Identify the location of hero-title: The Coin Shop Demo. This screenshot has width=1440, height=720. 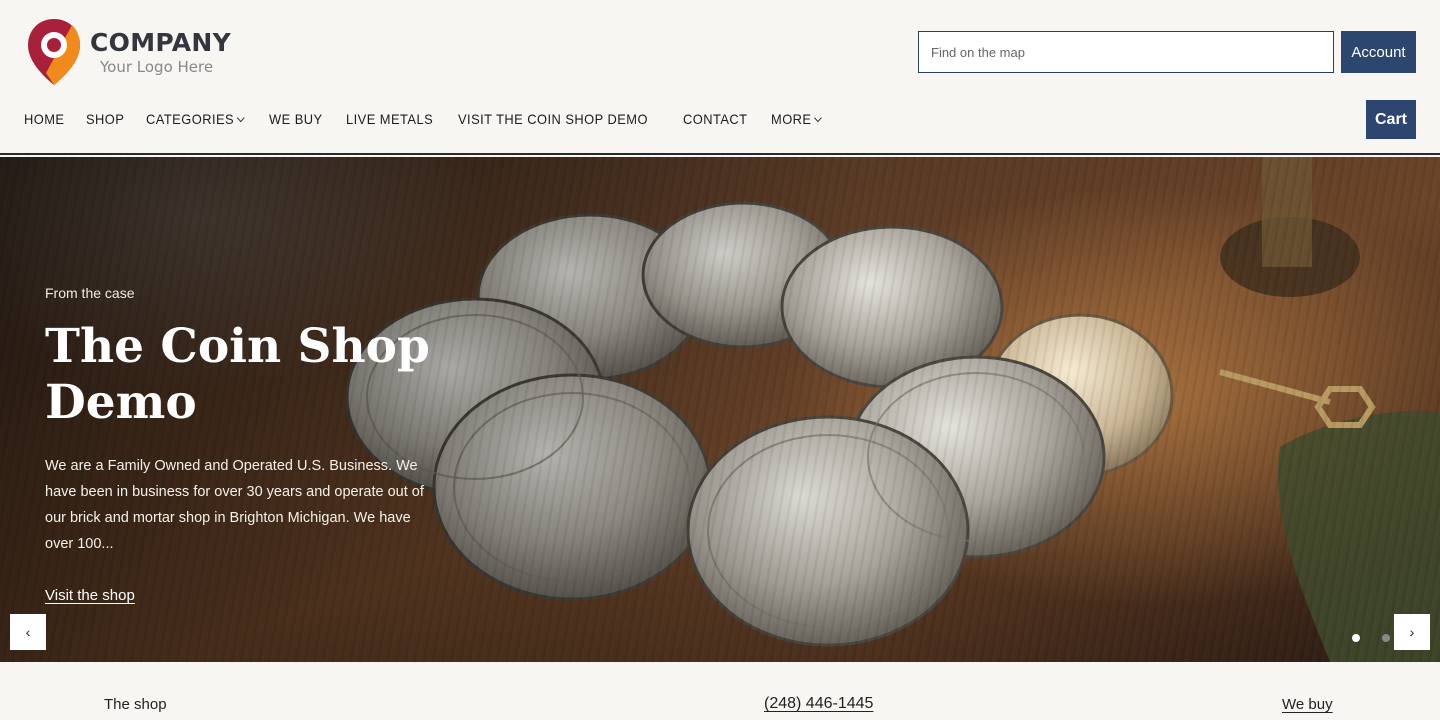
(237, 374).